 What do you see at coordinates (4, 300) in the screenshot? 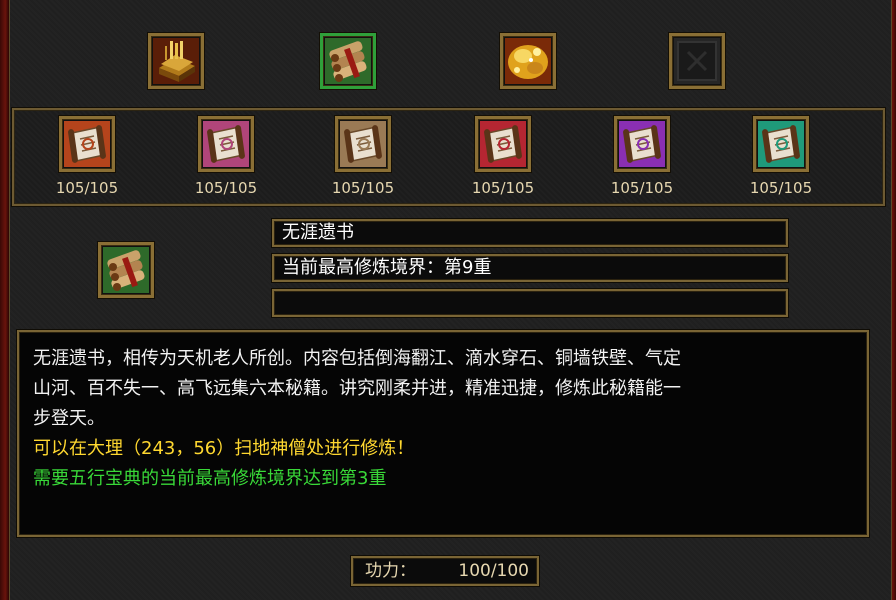
I see `left-red-border` at bounding box center [4, 300].